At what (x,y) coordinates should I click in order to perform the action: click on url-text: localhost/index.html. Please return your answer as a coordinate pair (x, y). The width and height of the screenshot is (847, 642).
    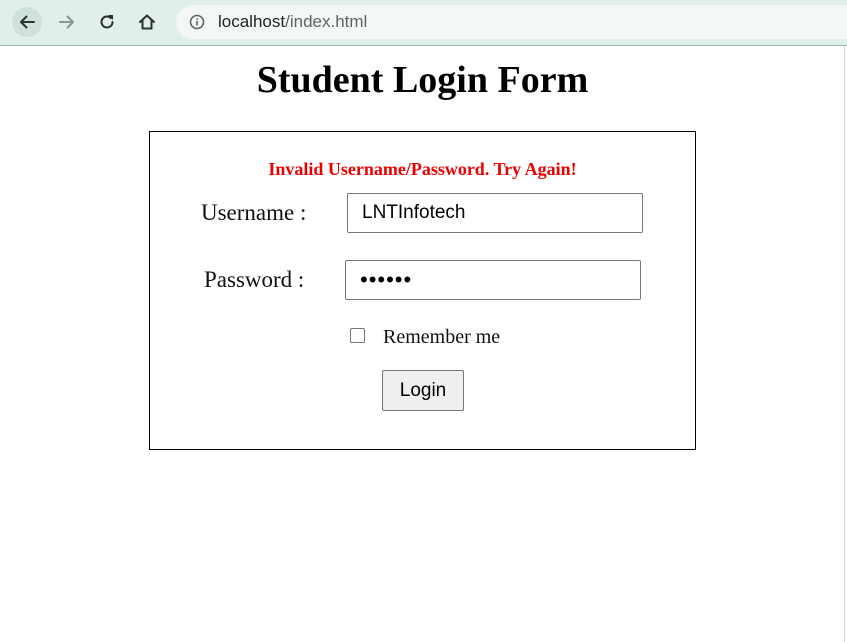
    Looking at the image, I should click on (292, 22).